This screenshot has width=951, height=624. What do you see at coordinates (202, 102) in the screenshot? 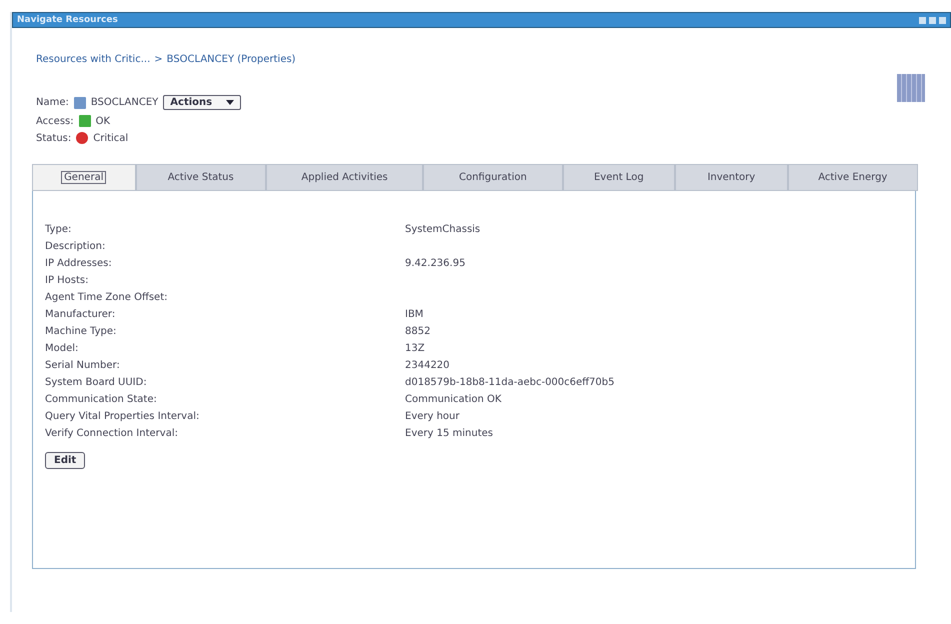
I see `actions-dropdown: Actions` at bounding box center [202, 102].